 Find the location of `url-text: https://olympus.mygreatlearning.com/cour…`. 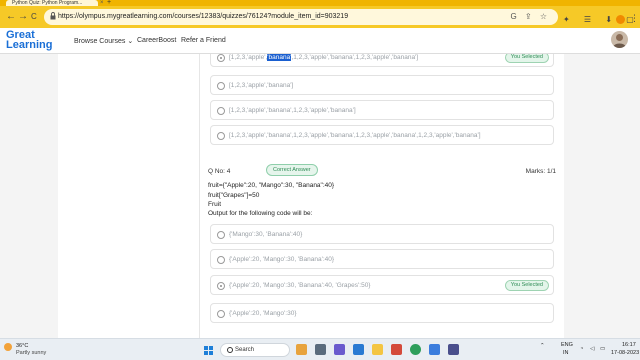

url-text: https://olympus.mygreatlearning.com/cour… is located at coordinates (203, 16).